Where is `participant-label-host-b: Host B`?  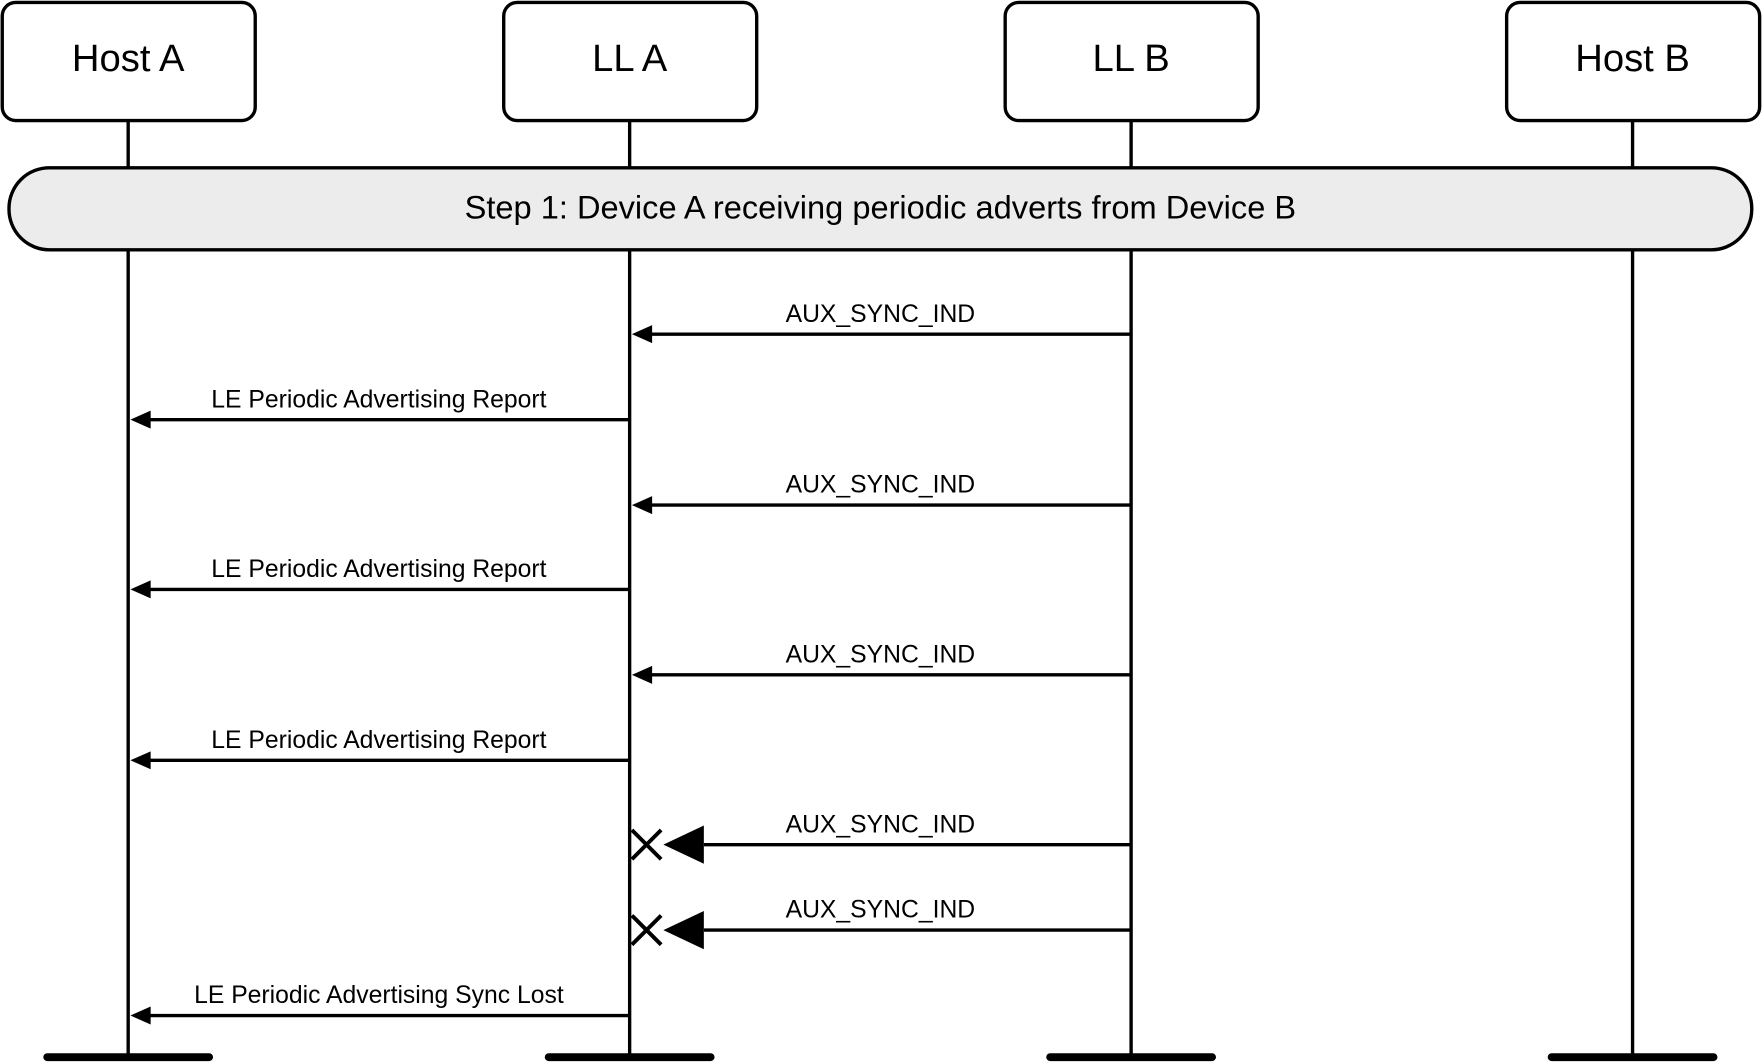
participant-label-host-b: Host B is located at coordinates (1632, 58).